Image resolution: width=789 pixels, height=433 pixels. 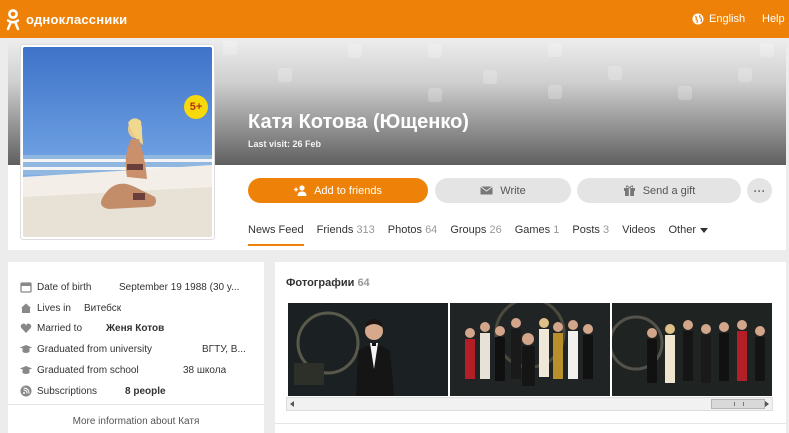 What do you see at coordinates (26, 287) in the screenshot?
I see `calendar-icon` at bounding box center [26, 287].